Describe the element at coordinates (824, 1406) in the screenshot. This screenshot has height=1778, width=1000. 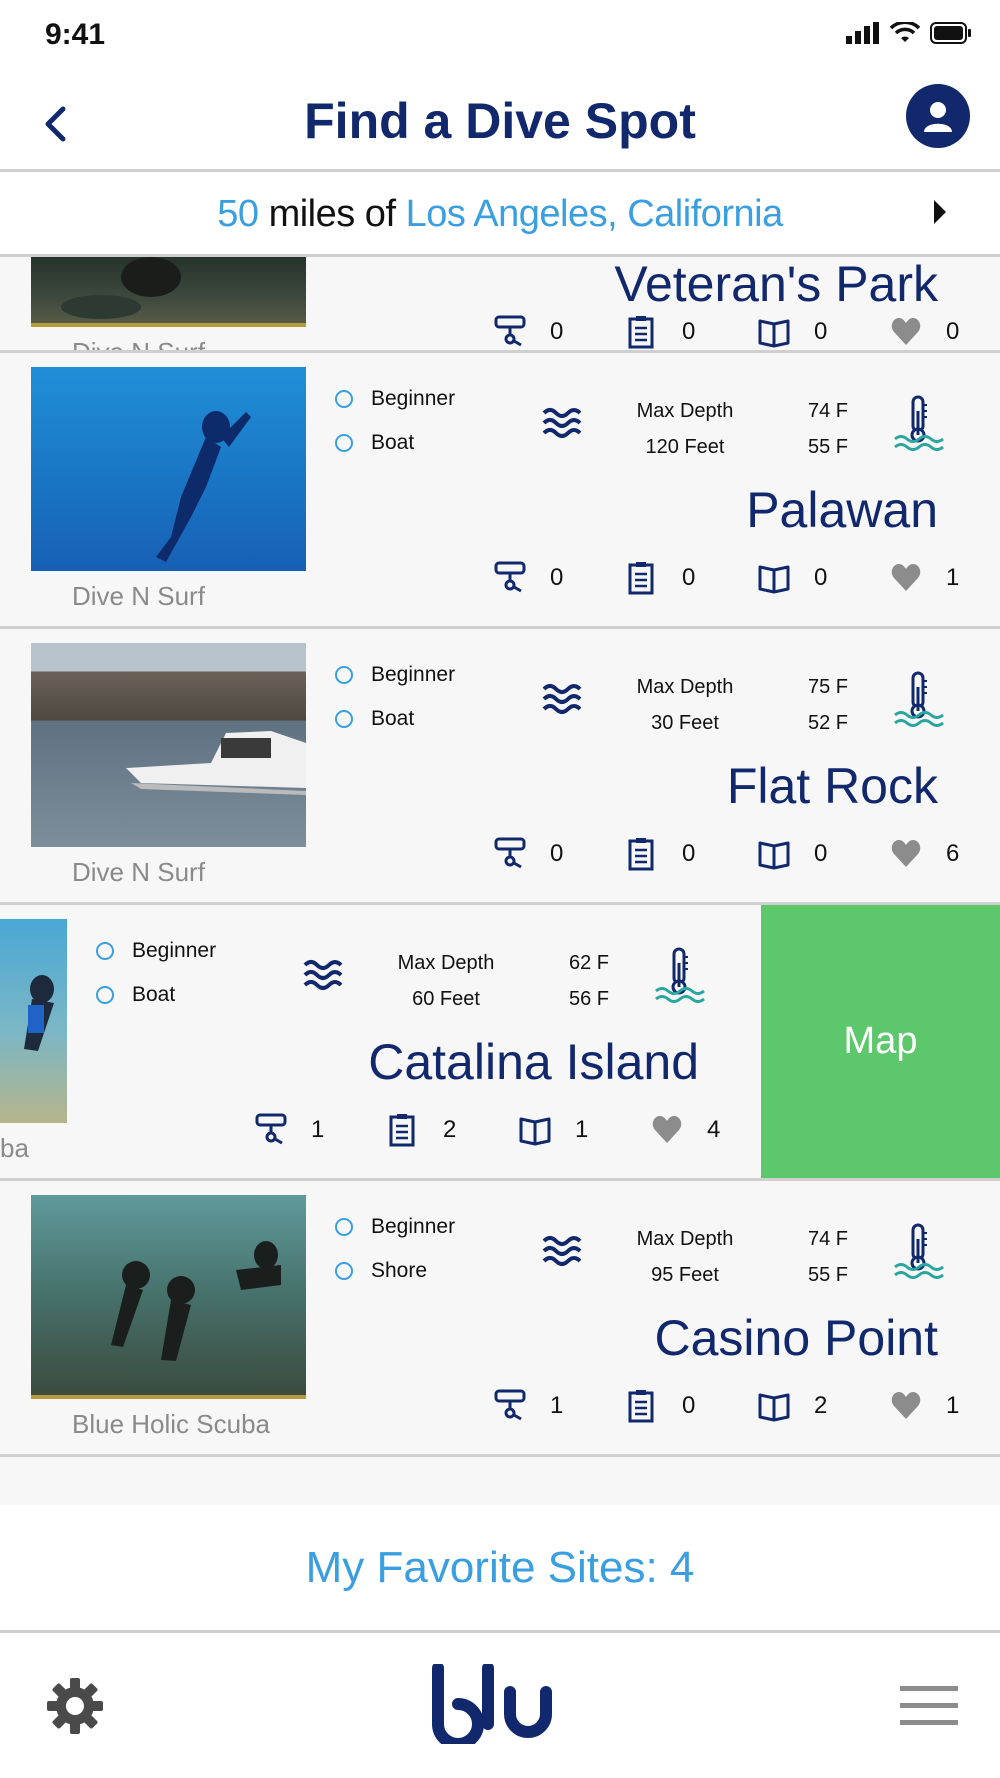
I see `guide-count: 2` at that location.